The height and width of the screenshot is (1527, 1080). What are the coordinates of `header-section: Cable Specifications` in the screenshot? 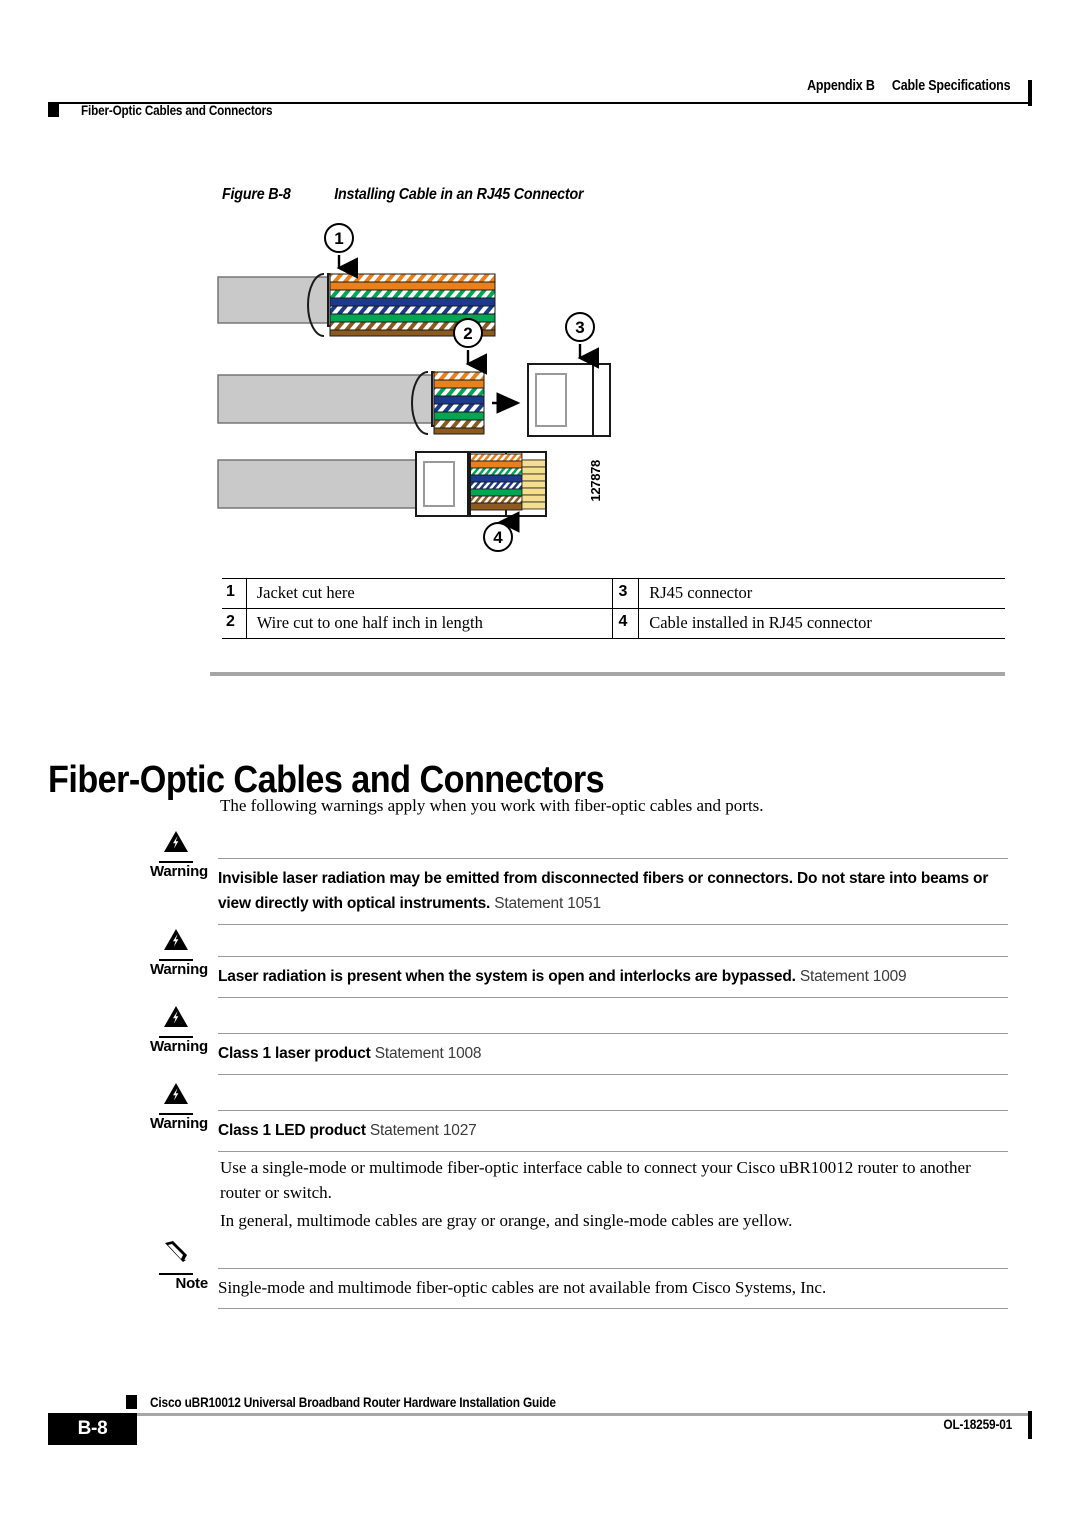 It's located at (950, 86).